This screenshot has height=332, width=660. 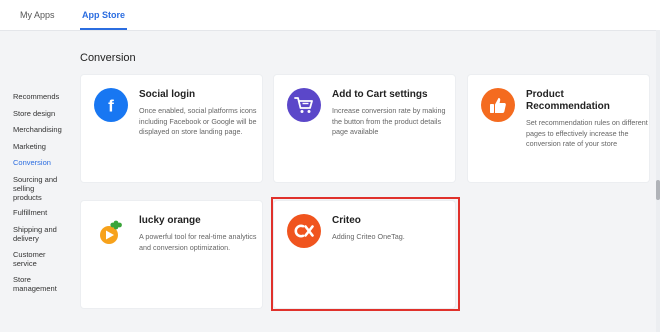 What do you see at coordinates (304, 231) in the screenshot?
I see `criteo-icon` at bounding box center [304, 231].